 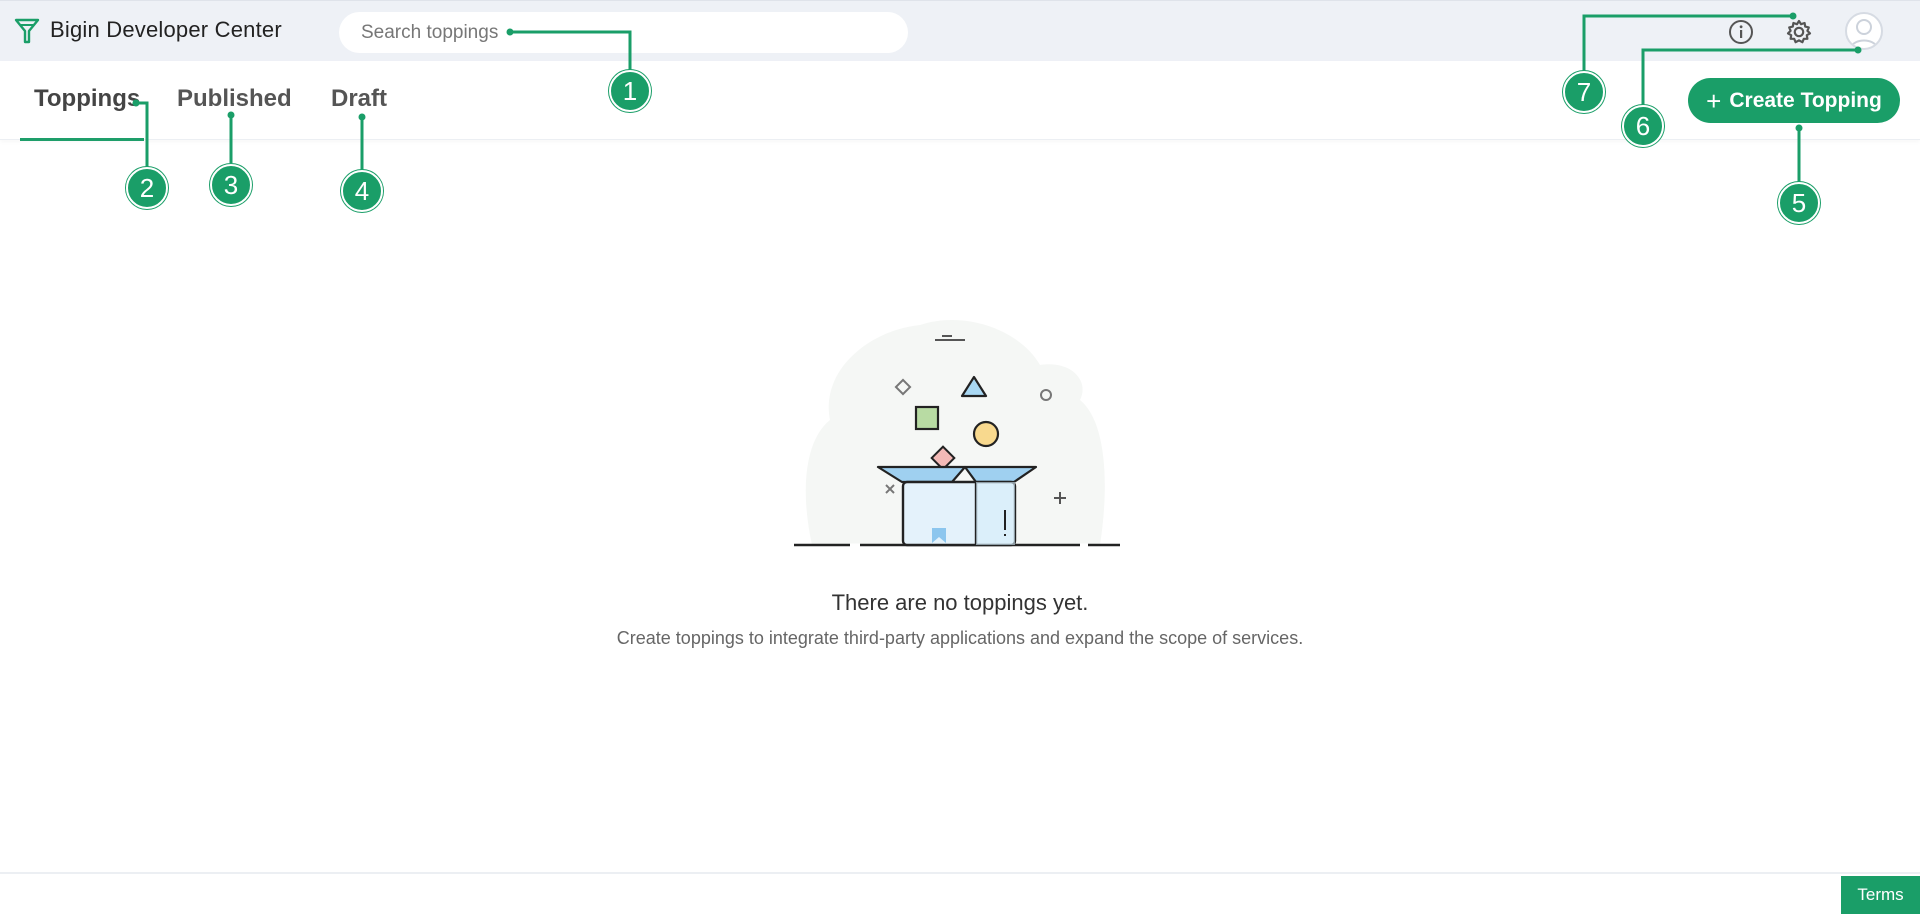 I want to click on empty-state-title: There are no toppings yet., so click(x=960, y=602).